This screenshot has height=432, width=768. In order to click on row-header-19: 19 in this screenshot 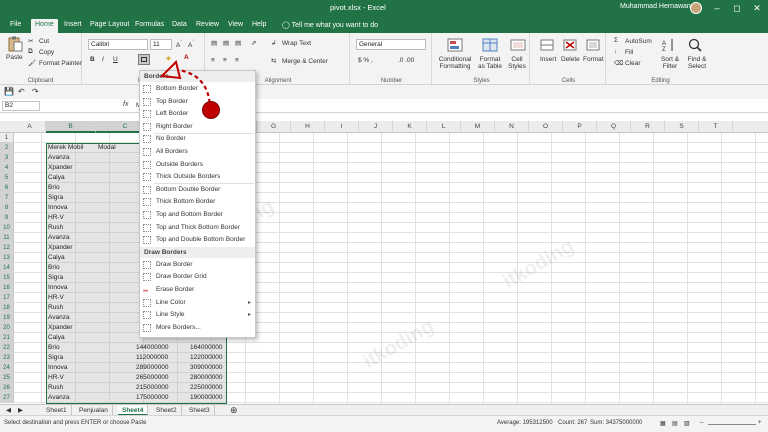, I will do `click(7, 318)`.